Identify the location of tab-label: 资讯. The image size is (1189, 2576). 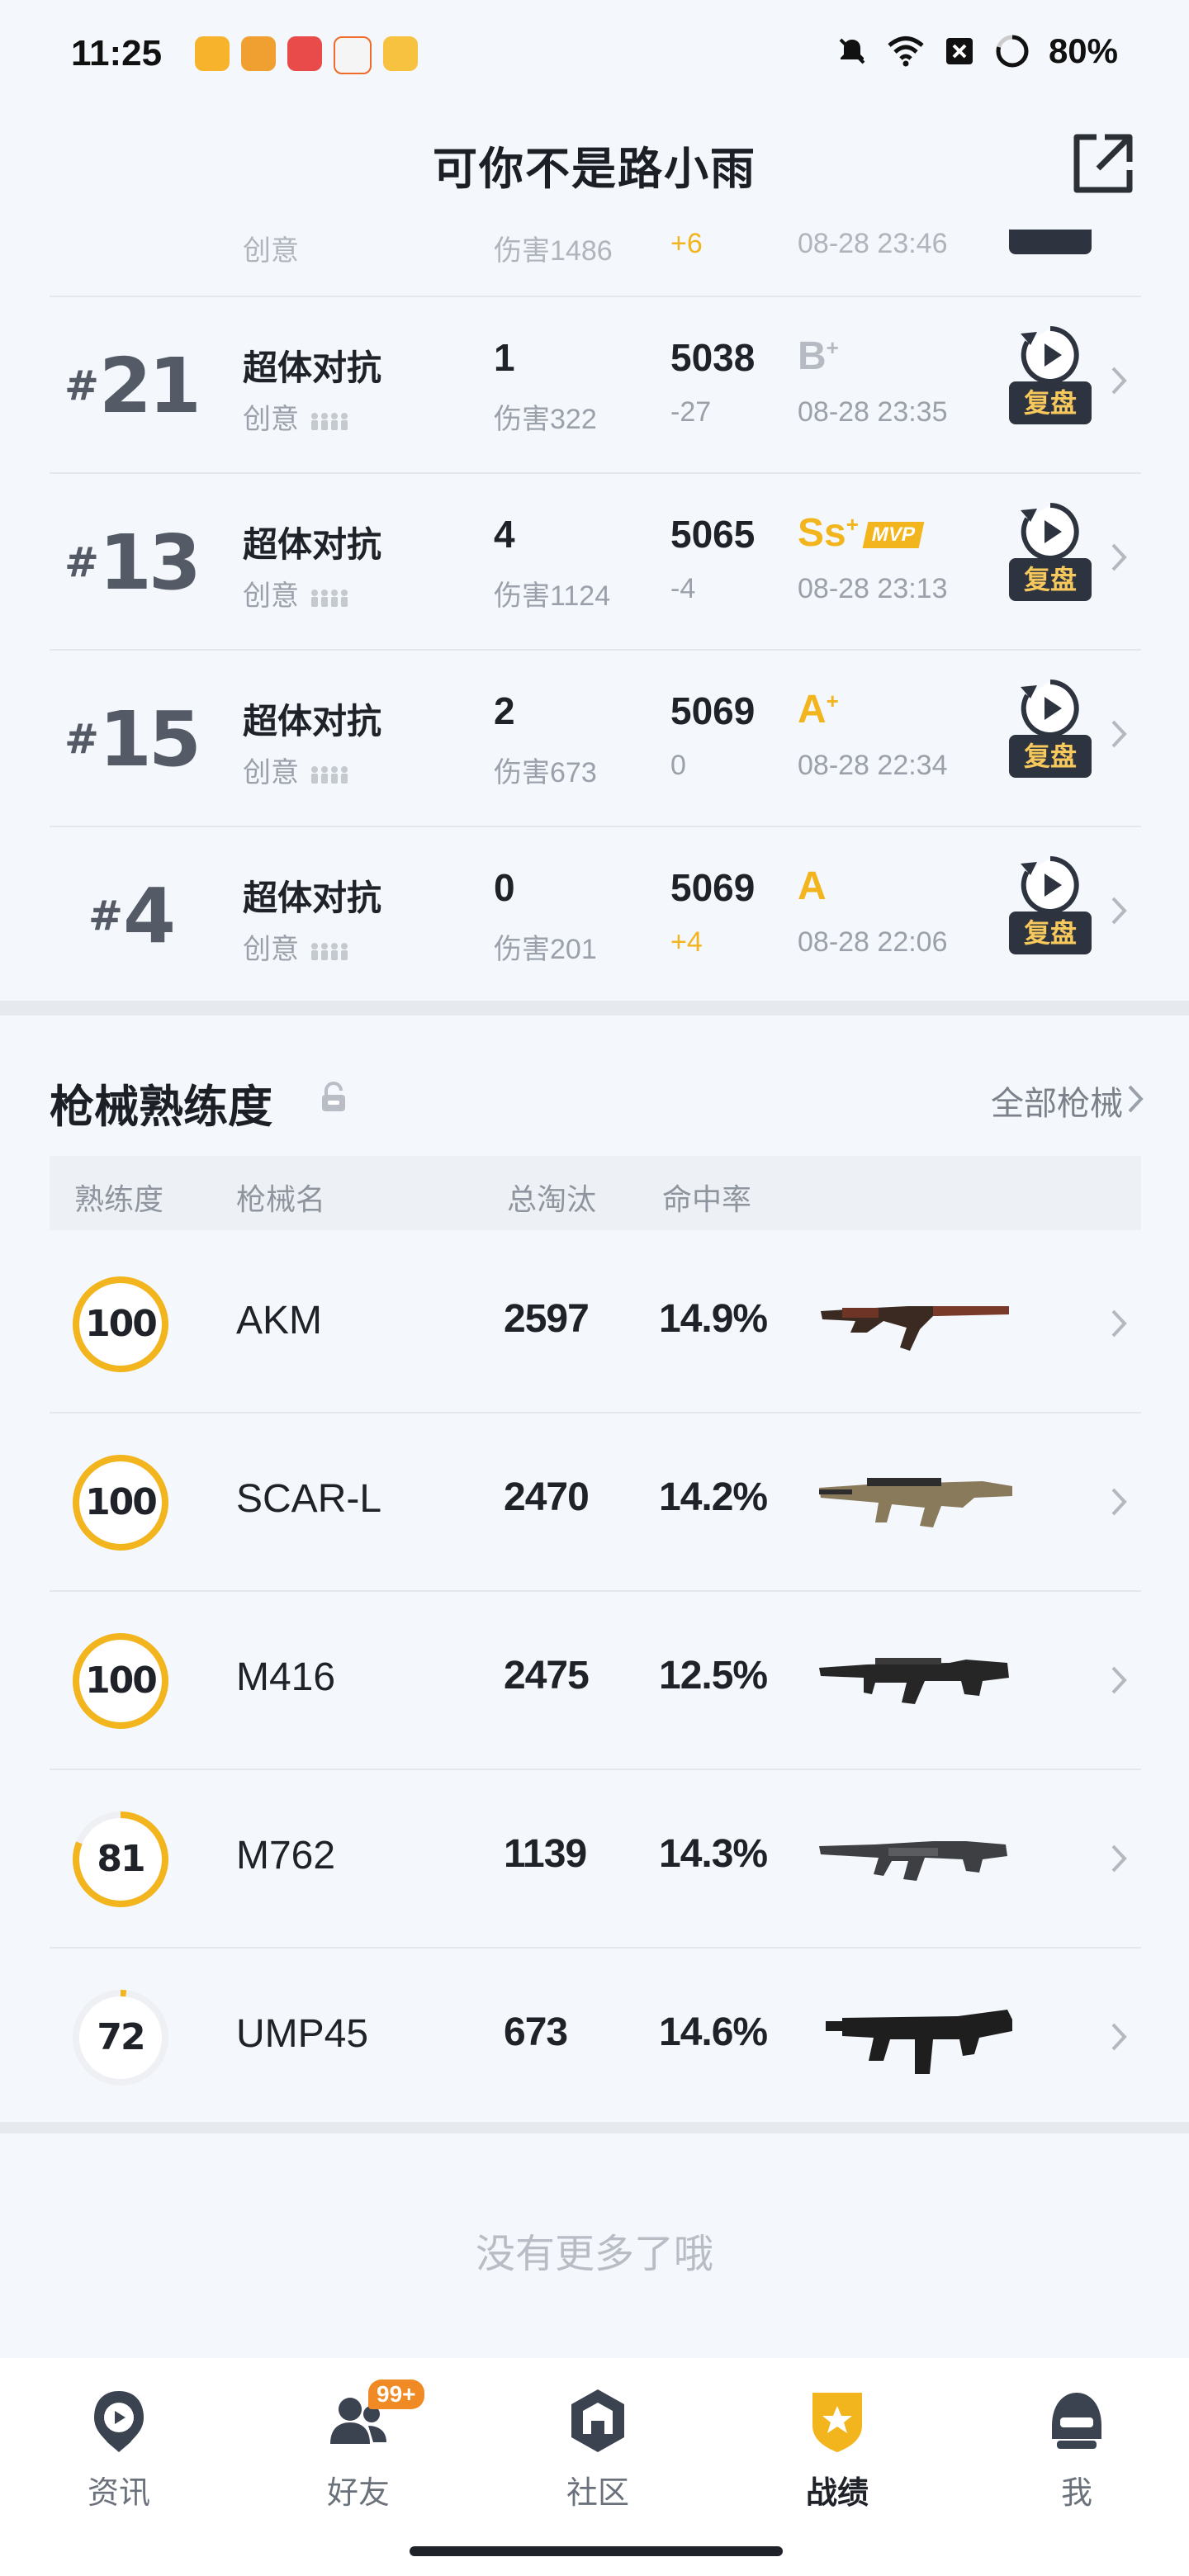
(118, 2493).